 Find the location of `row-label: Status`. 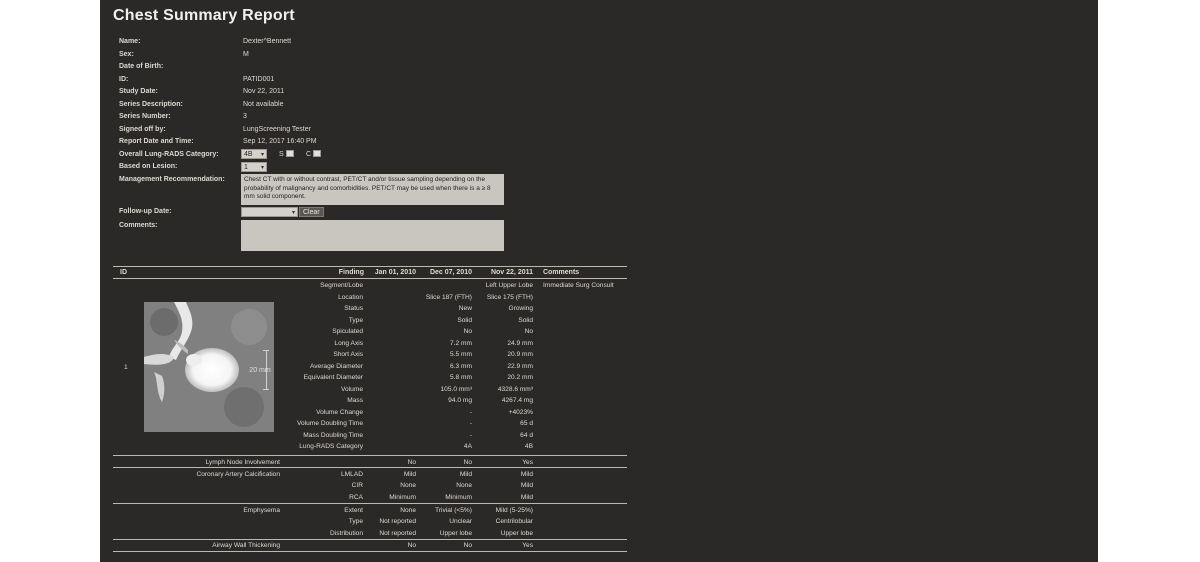

row-label: Status is located at coordinates (353, 308).